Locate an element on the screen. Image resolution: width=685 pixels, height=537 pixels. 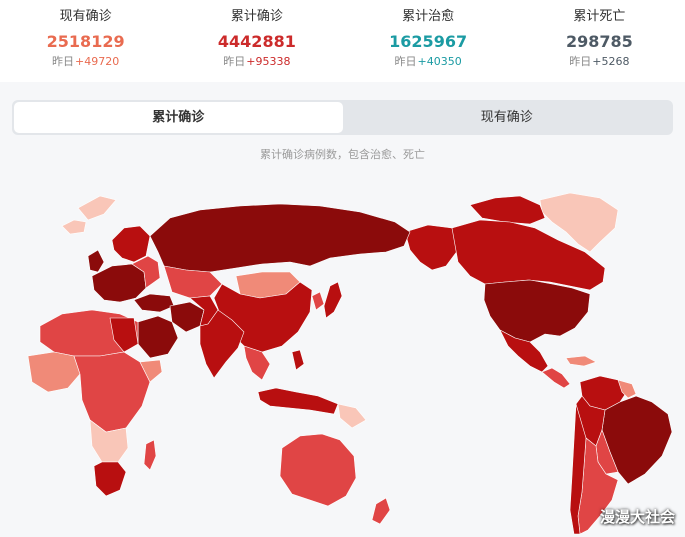
region-southeast-asia is located at coordinates (257, 363).